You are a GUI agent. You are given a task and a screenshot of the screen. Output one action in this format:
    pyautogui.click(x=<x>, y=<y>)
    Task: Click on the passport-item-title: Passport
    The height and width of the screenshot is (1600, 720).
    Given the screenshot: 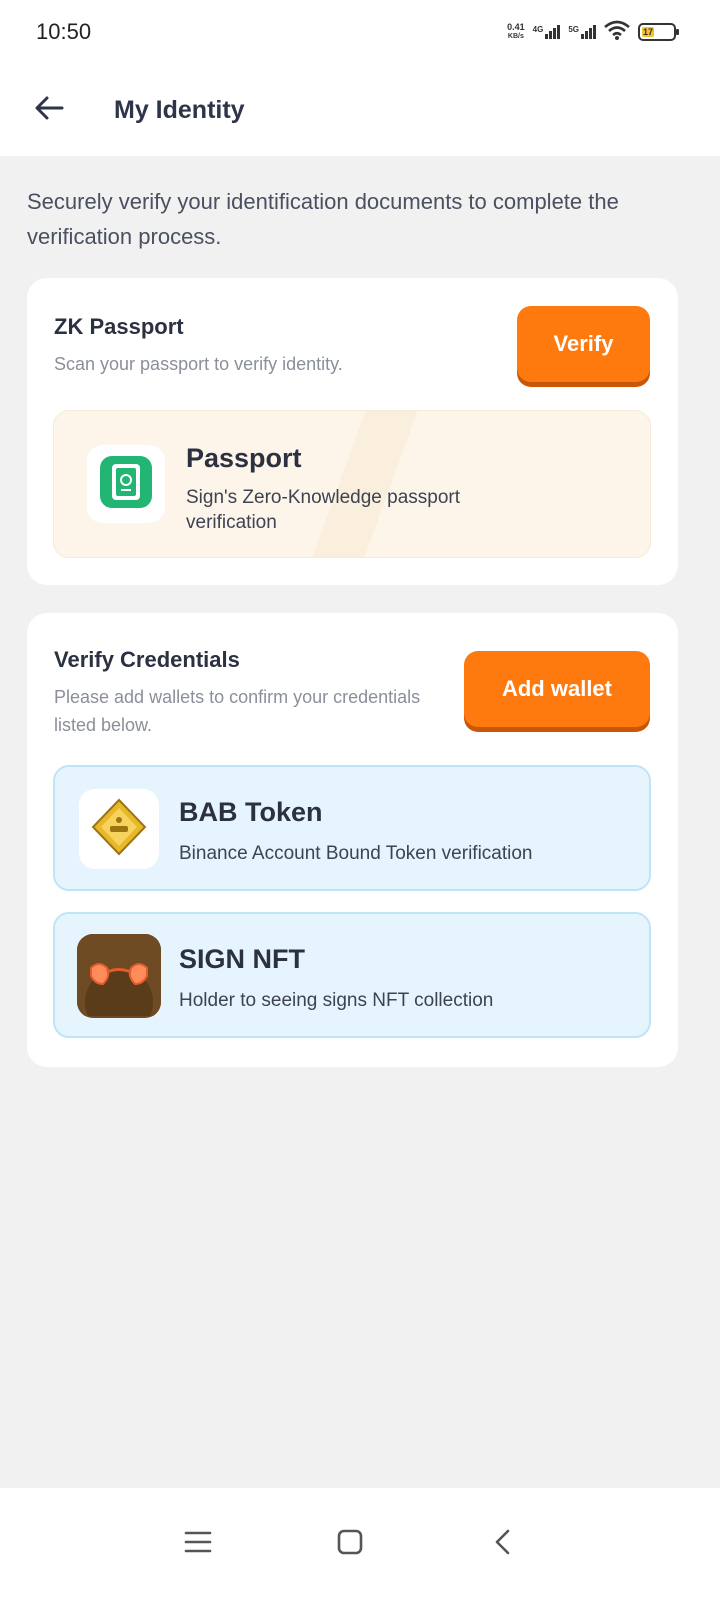 What is the action you would take?
    pyautogui.click(x=244, y=458)
    